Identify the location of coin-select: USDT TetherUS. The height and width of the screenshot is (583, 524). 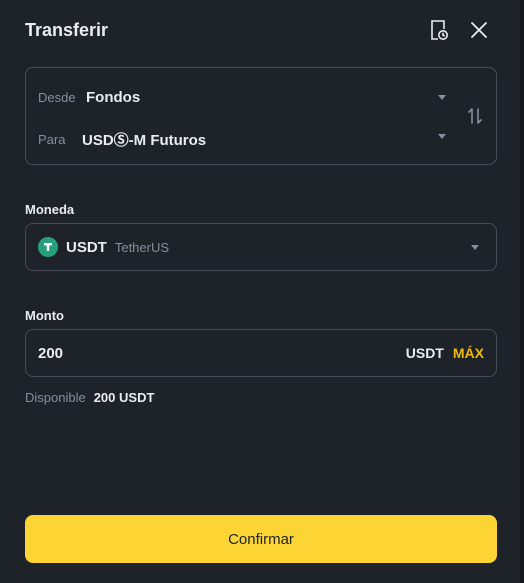
(261, 247).